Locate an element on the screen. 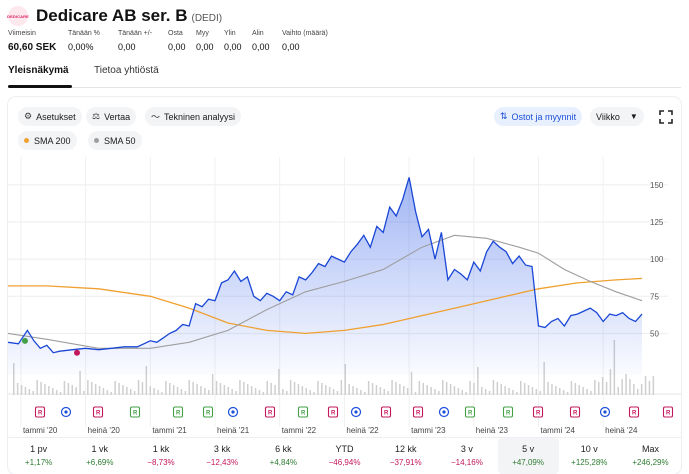 The width and height of the screenshot is (689, 474). period-10y: 10 v +125,28% is located at coordinates (589, 456).